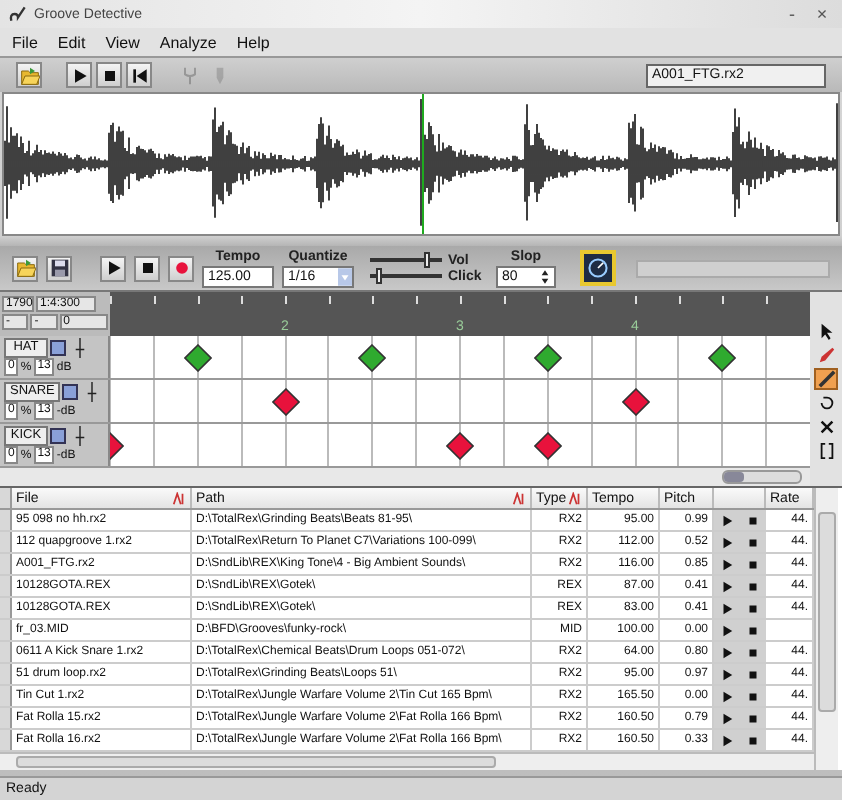 The width and height of the screenshot is (842, 800). I want to click on vertical-scrollbar, so click(826, 629).